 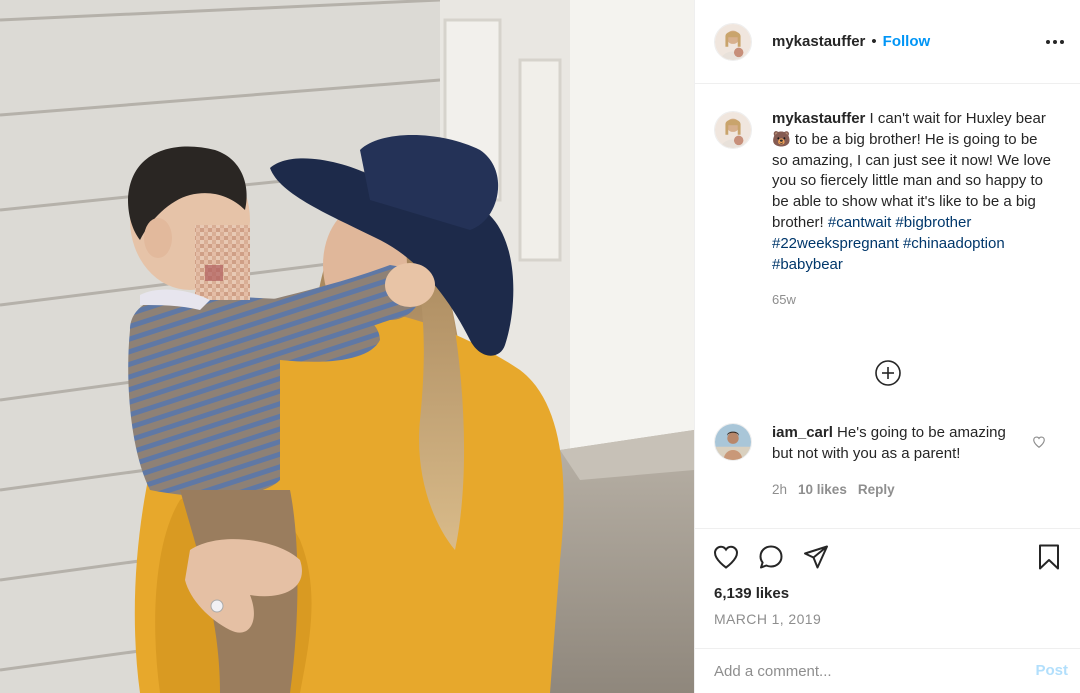 I want to click on comment-meta: 2h 10 likes Reply, so click(x=892, y=490).